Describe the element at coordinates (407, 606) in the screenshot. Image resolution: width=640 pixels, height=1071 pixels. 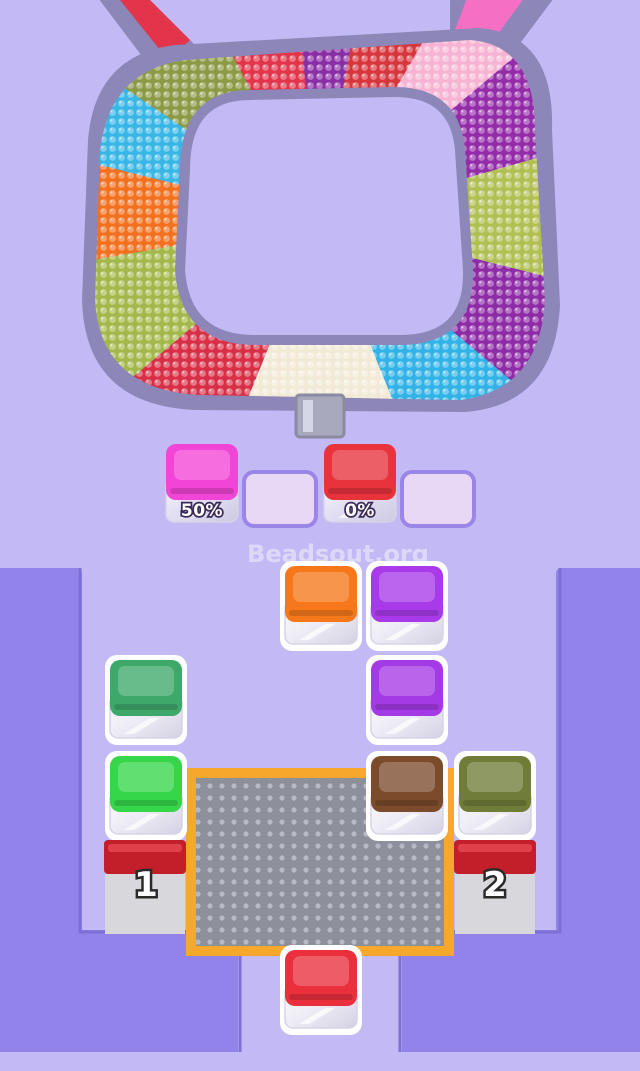
I see `cup-purple-top` at that location.